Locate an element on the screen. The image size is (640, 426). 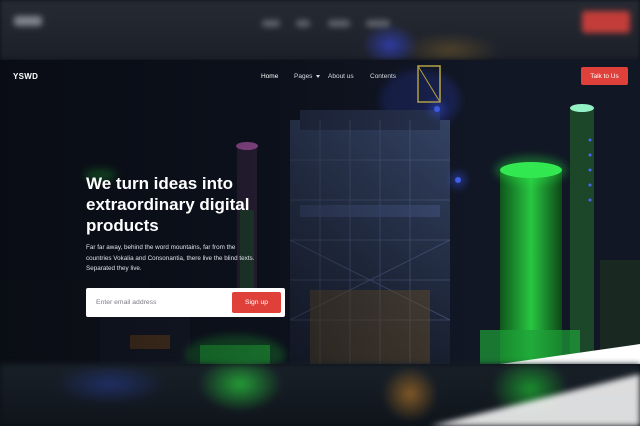
chevron-down-icon is located at coordinates (318, 76).